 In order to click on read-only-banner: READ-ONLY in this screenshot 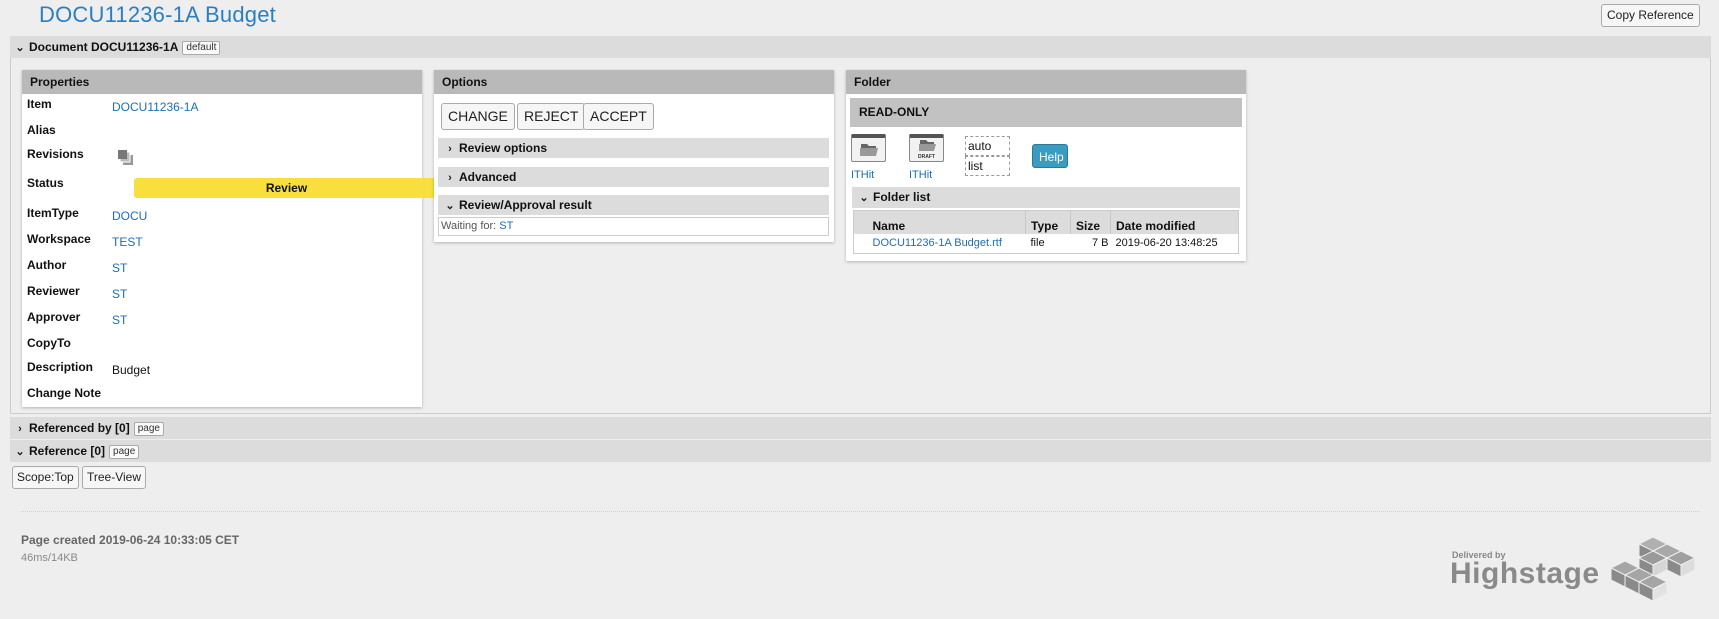, I will do `click(1046, 112)`.